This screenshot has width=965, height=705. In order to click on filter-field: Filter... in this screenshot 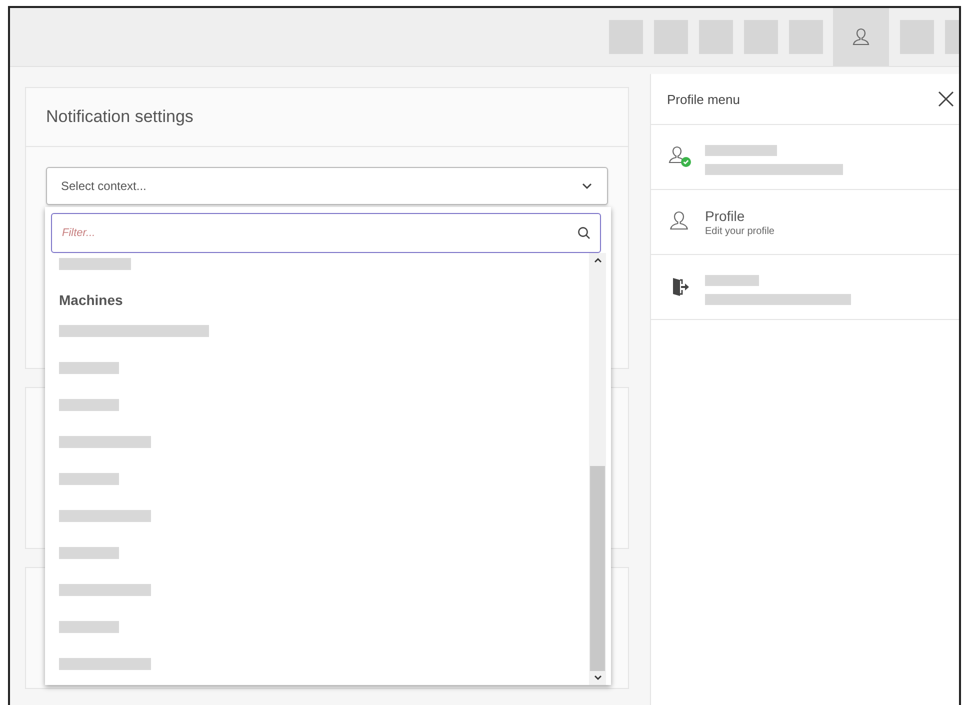, I will do `click(326, 233)`.